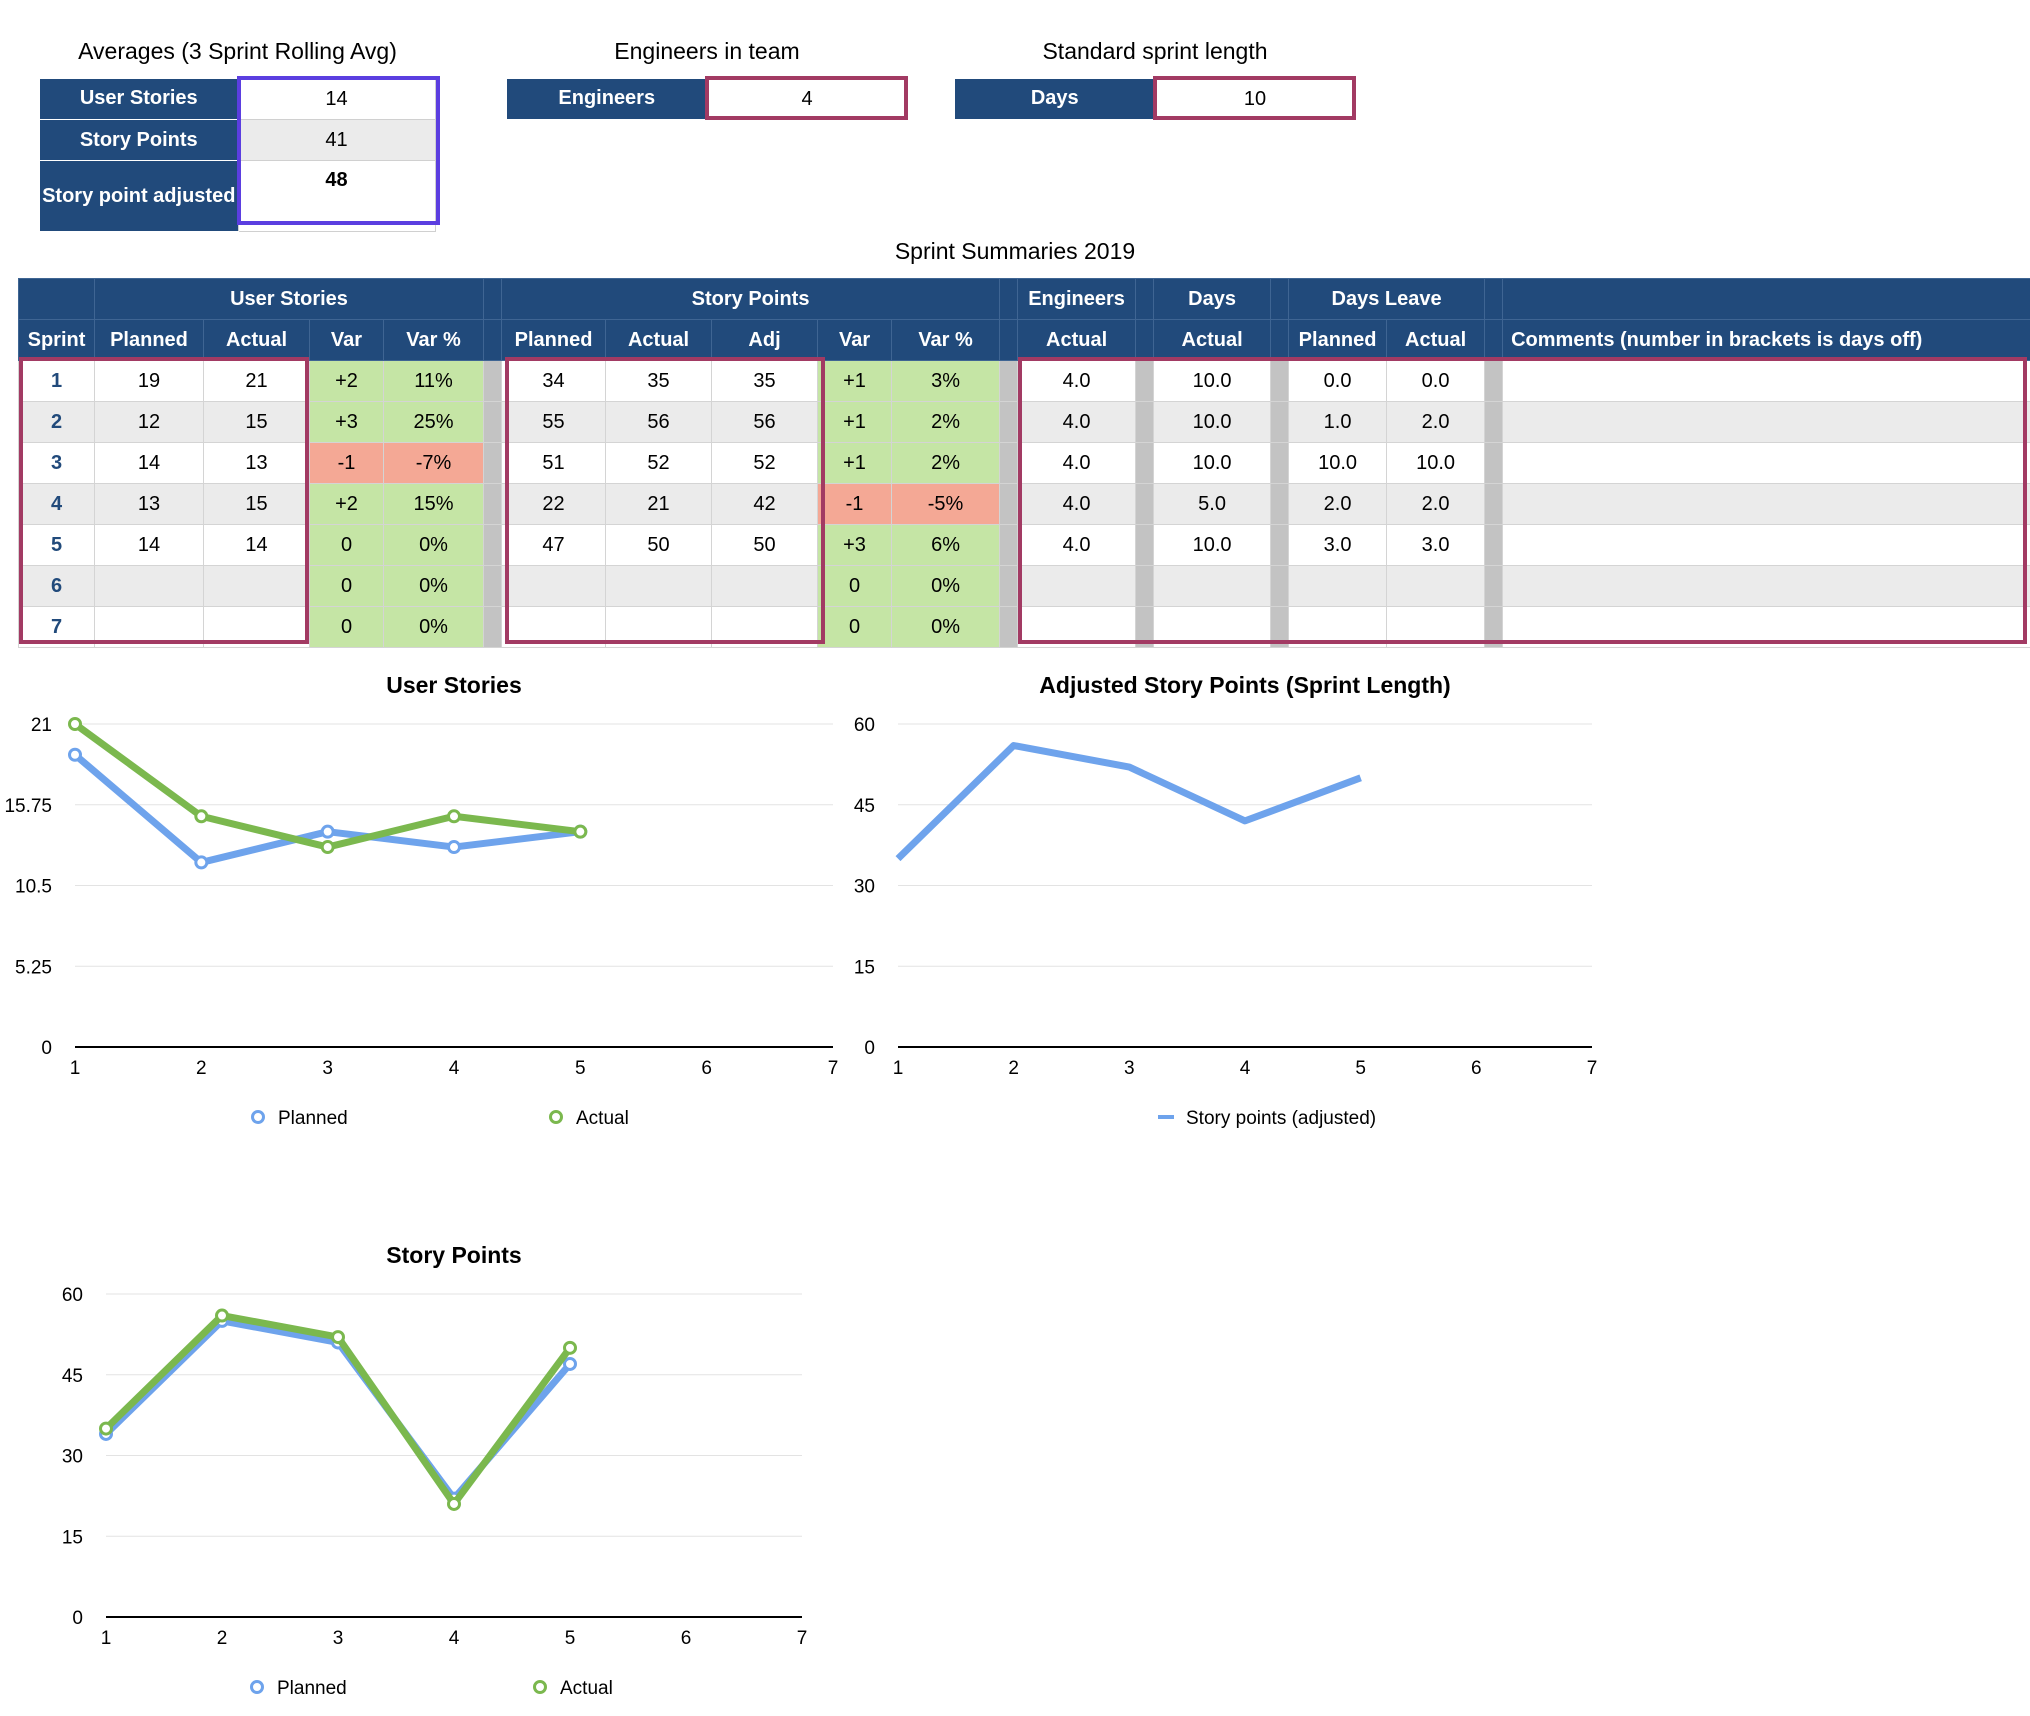 The height and width of the screenshot is (1716, 2030). I want to click on legend-marker-icon, so click(257, 1687).